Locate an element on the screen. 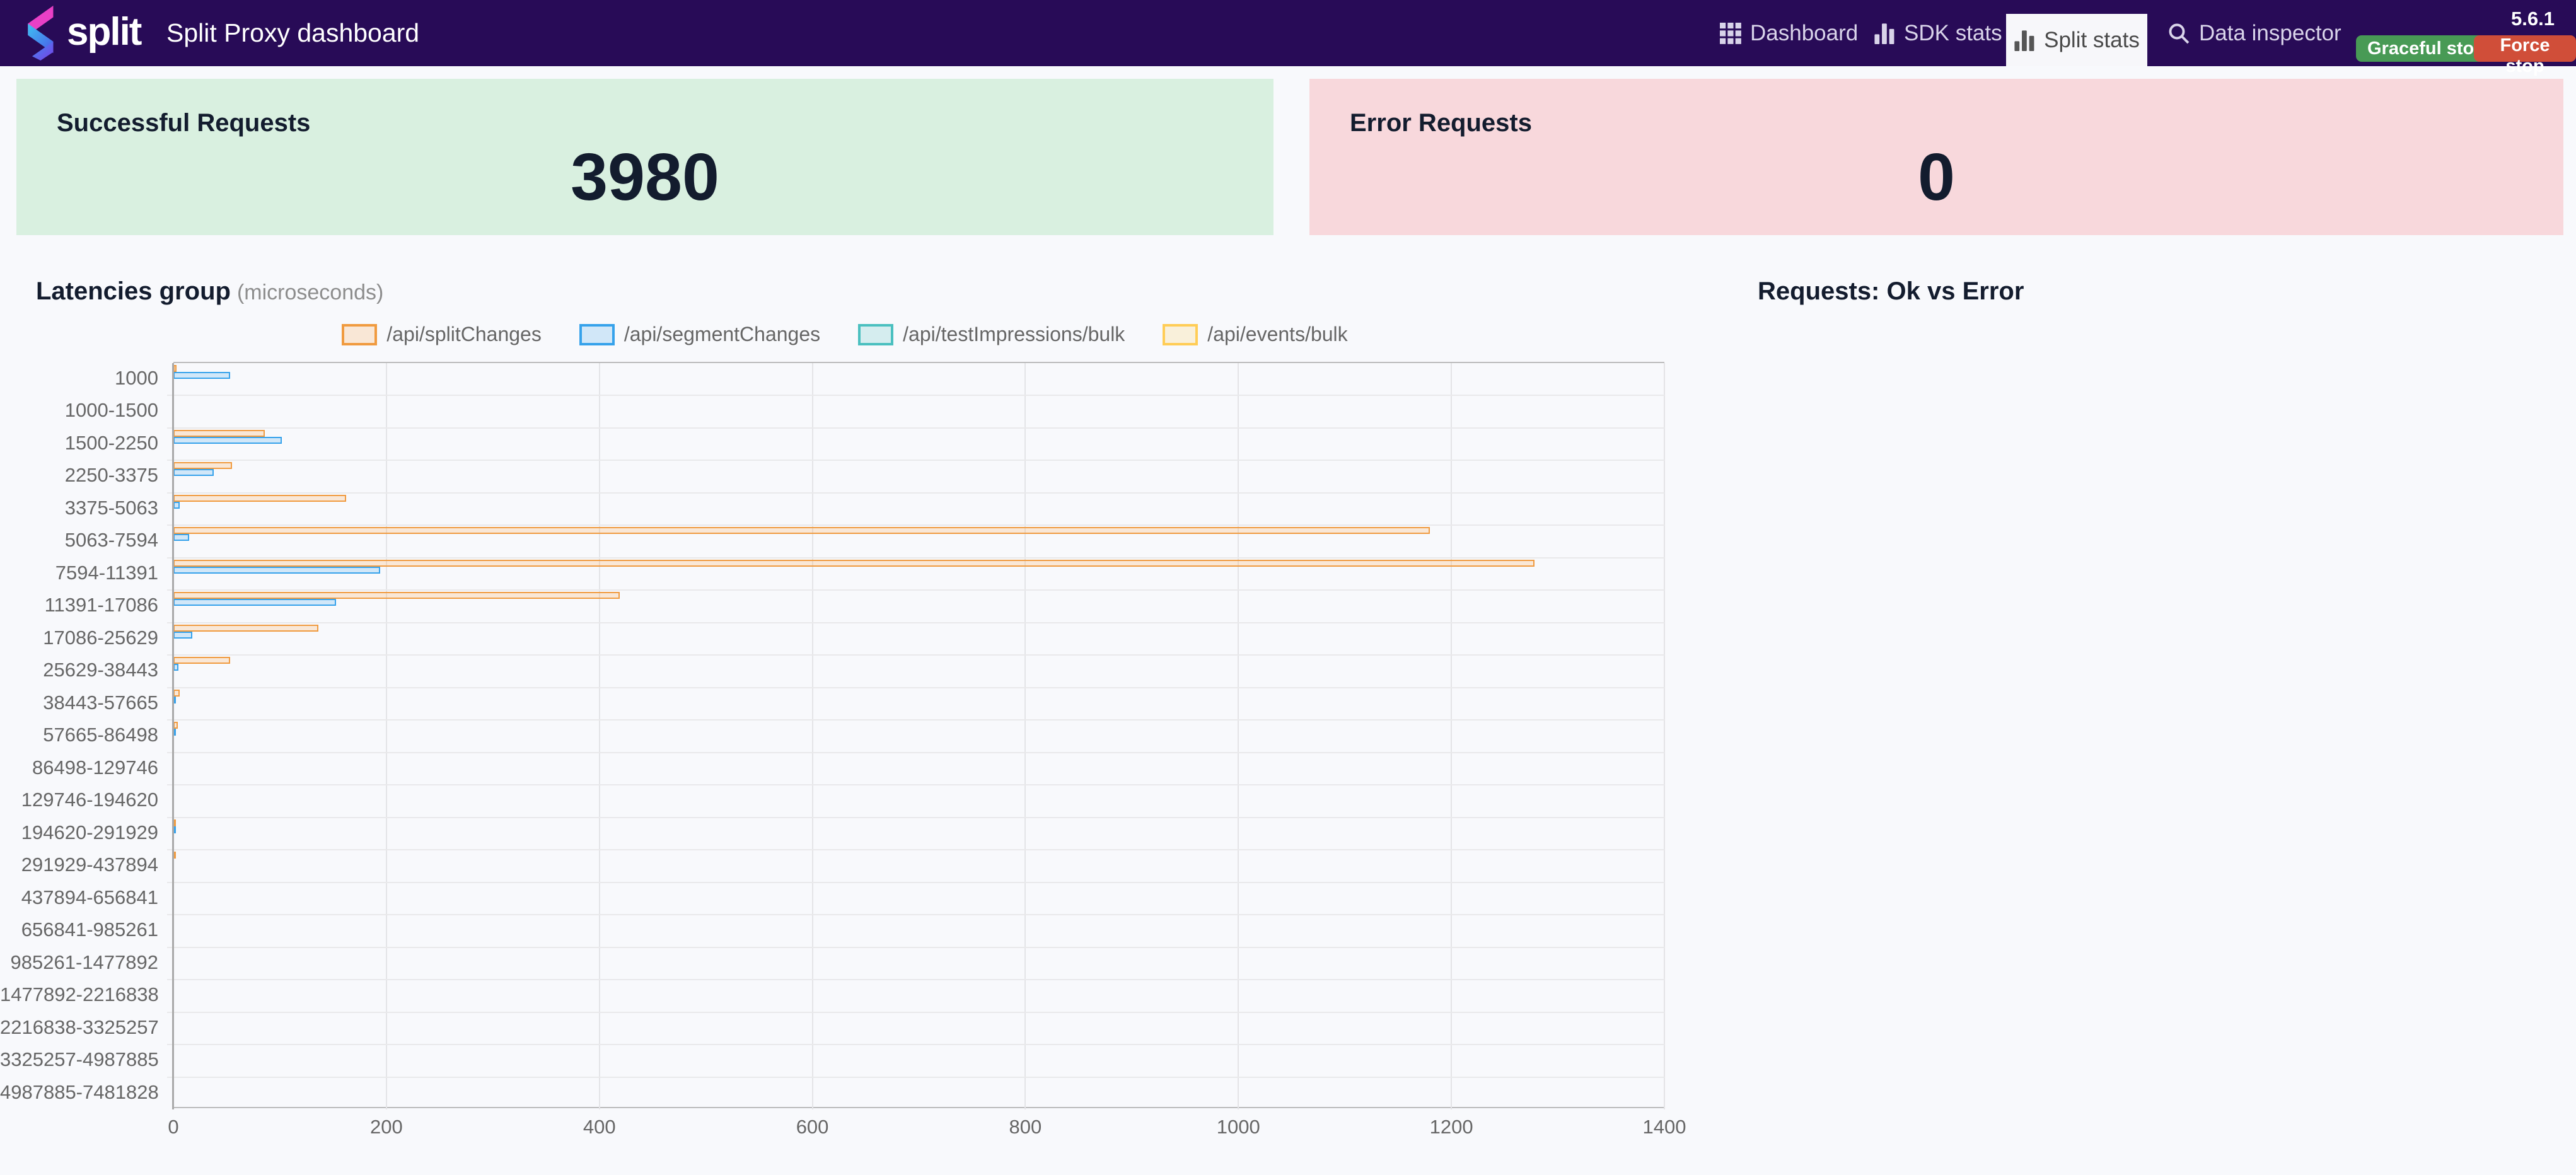 This screenshot has width=2576, height=1175. y-axis-label: 1000-1500 is located at coordinates (111, 410).